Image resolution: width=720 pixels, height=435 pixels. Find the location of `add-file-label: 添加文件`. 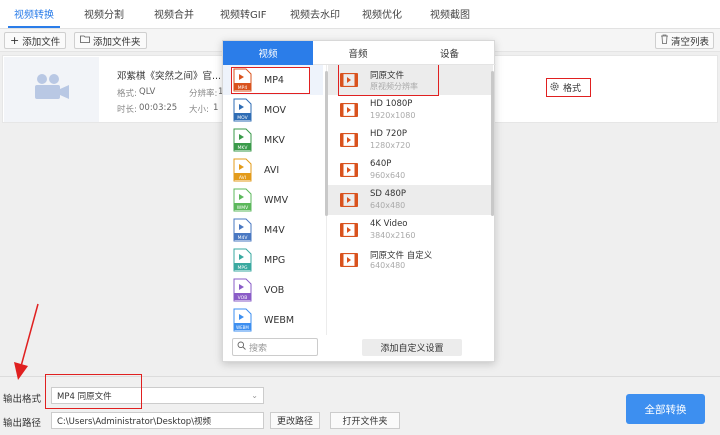

add-file-label: 添加文件 is located at coordinates (41, 42).